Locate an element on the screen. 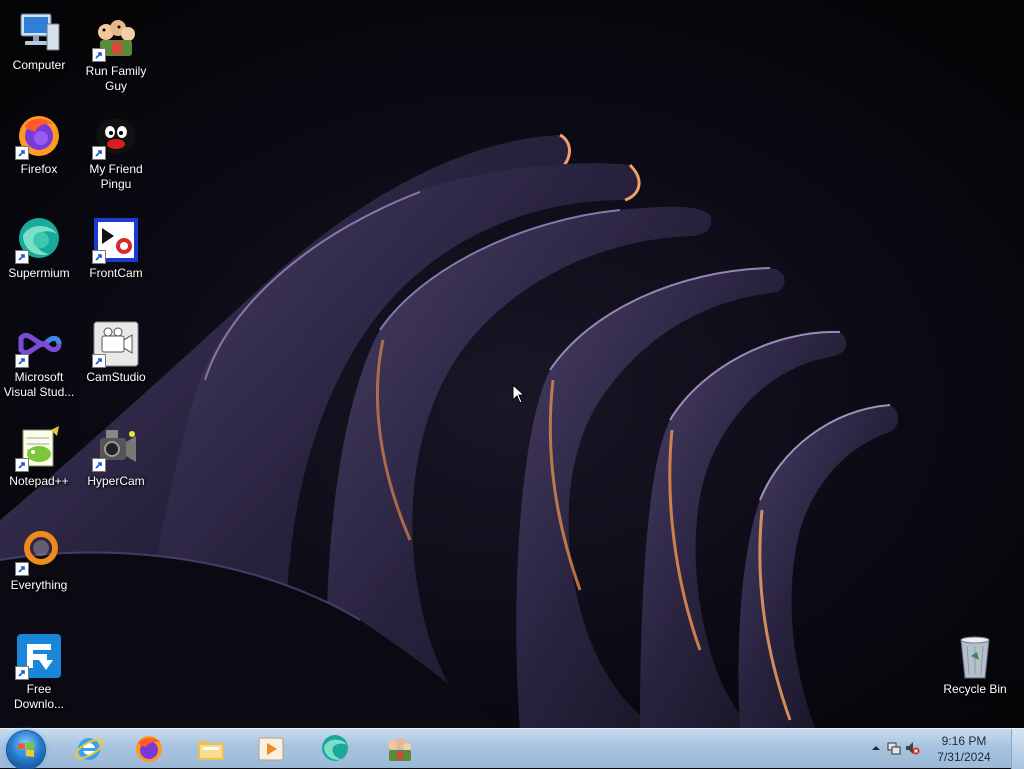 This screenshot has width=1024, height=769. taskbar-firefox-button is located at coordinates (149, 749).